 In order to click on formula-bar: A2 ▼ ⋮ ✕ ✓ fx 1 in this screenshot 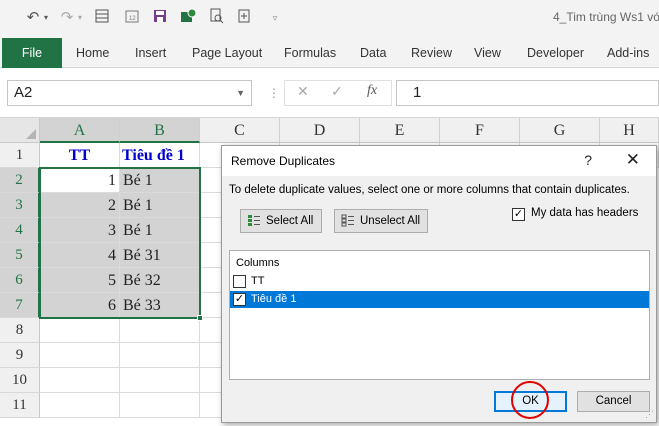, I will do `click(329, 93)`.